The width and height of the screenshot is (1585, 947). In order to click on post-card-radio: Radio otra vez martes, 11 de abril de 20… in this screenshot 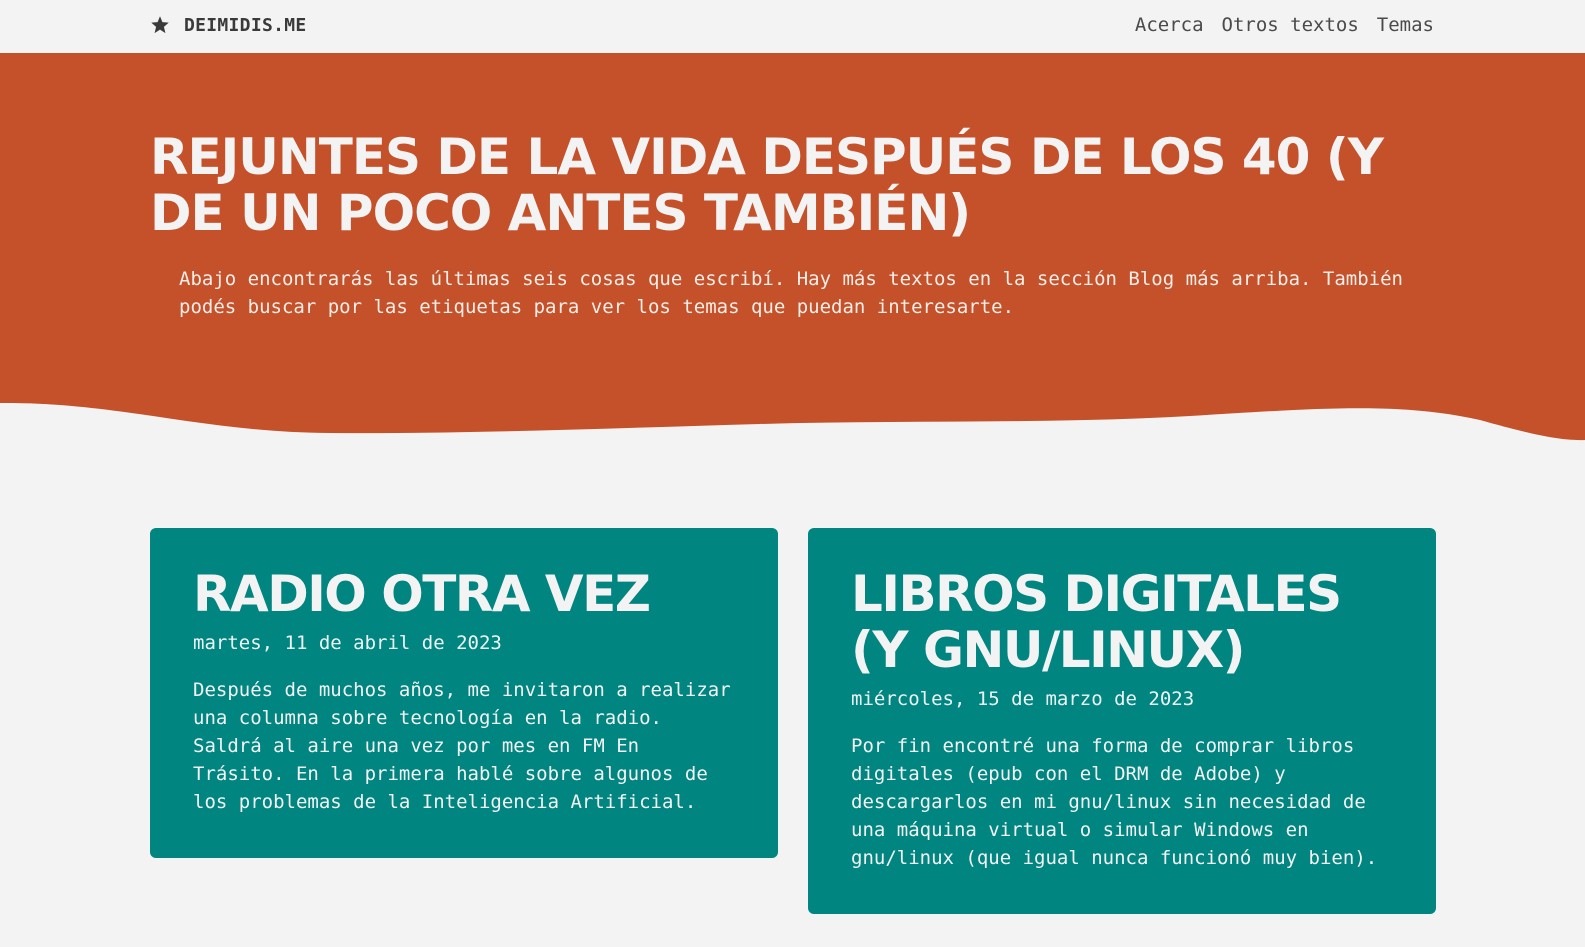, I will do `click(464, 693)`.